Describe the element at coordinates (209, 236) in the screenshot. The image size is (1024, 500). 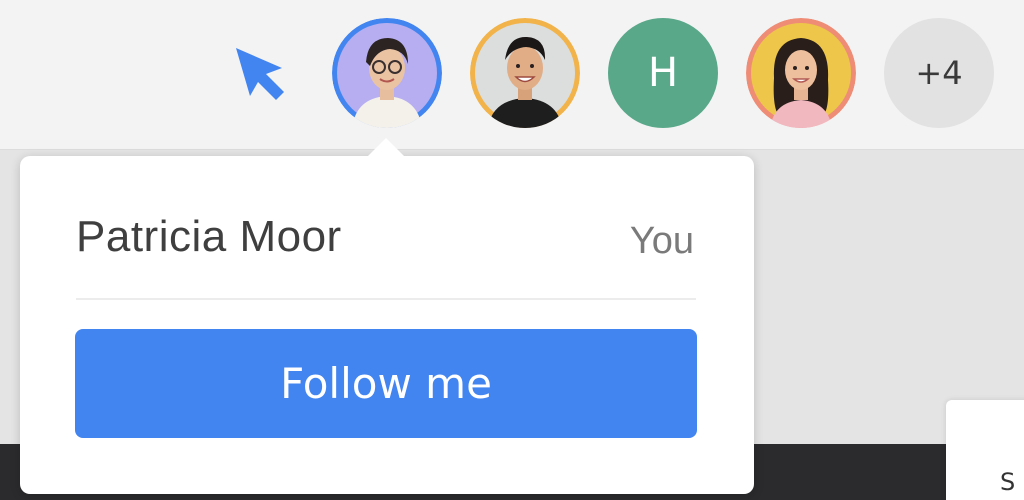
I see `user-name: Patricia Moor` at that location.